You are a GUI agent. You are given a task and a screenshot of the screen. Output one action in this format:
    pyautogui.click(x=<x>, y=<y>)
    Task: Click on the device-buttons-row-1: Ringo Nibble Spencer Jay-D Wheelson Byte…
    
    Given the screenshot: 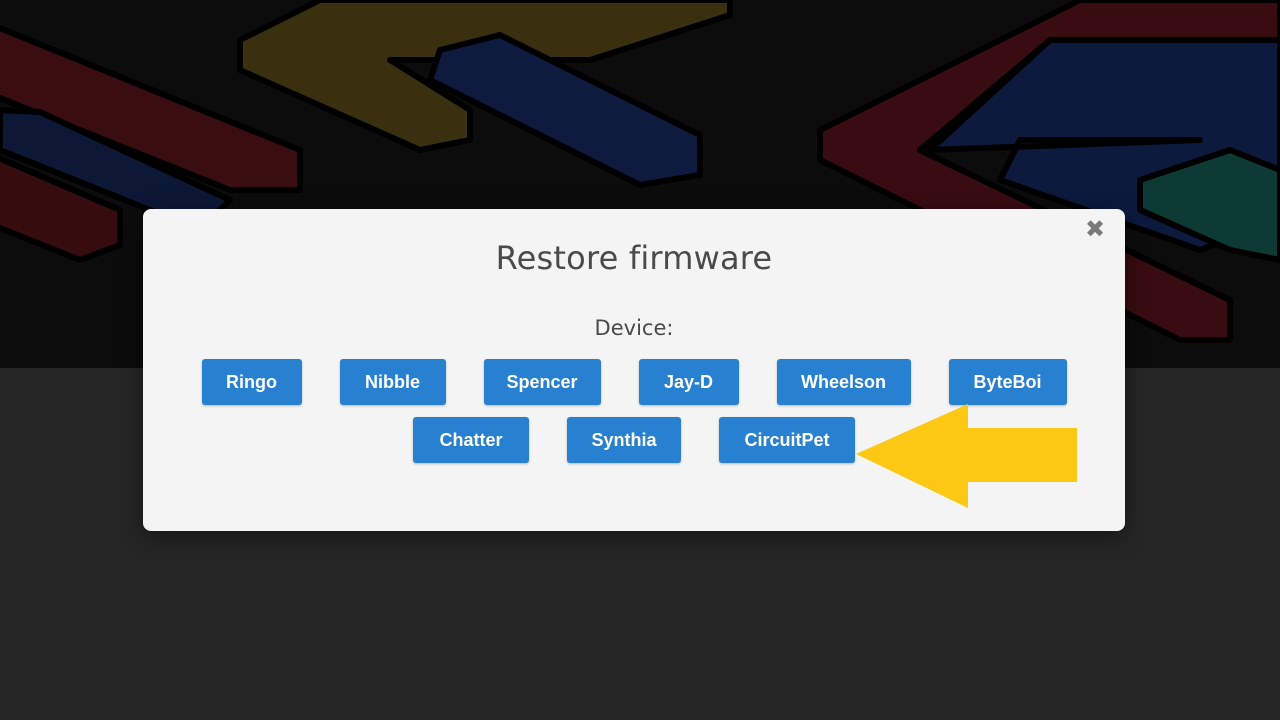 What is the action you would take?
    pyautogui.click(x=634, y=382)
    